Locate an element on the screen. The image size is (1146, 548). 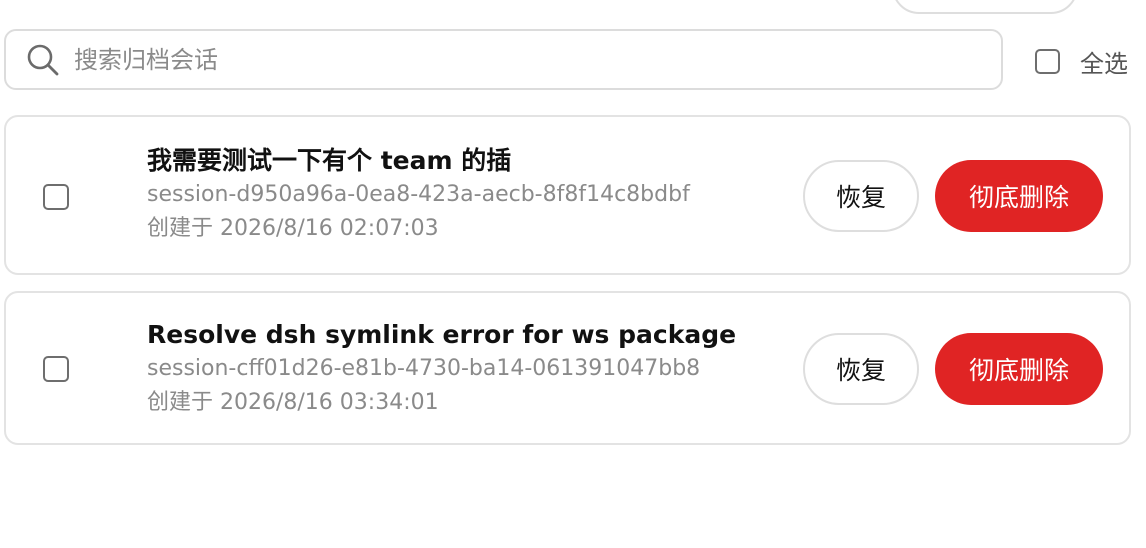
search-bar is located at coordinates (503, 59).